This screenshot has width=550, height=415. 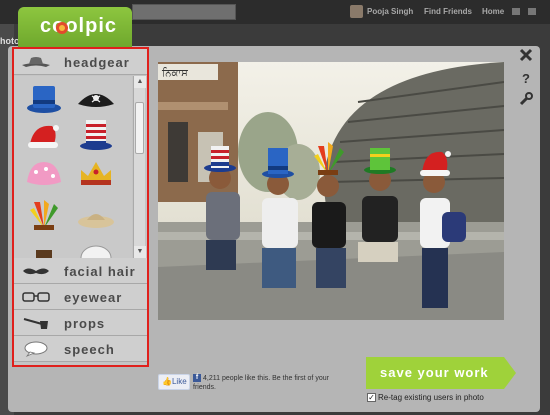 I want to click on feather-headdress-icon, so click(x=44, y=216).